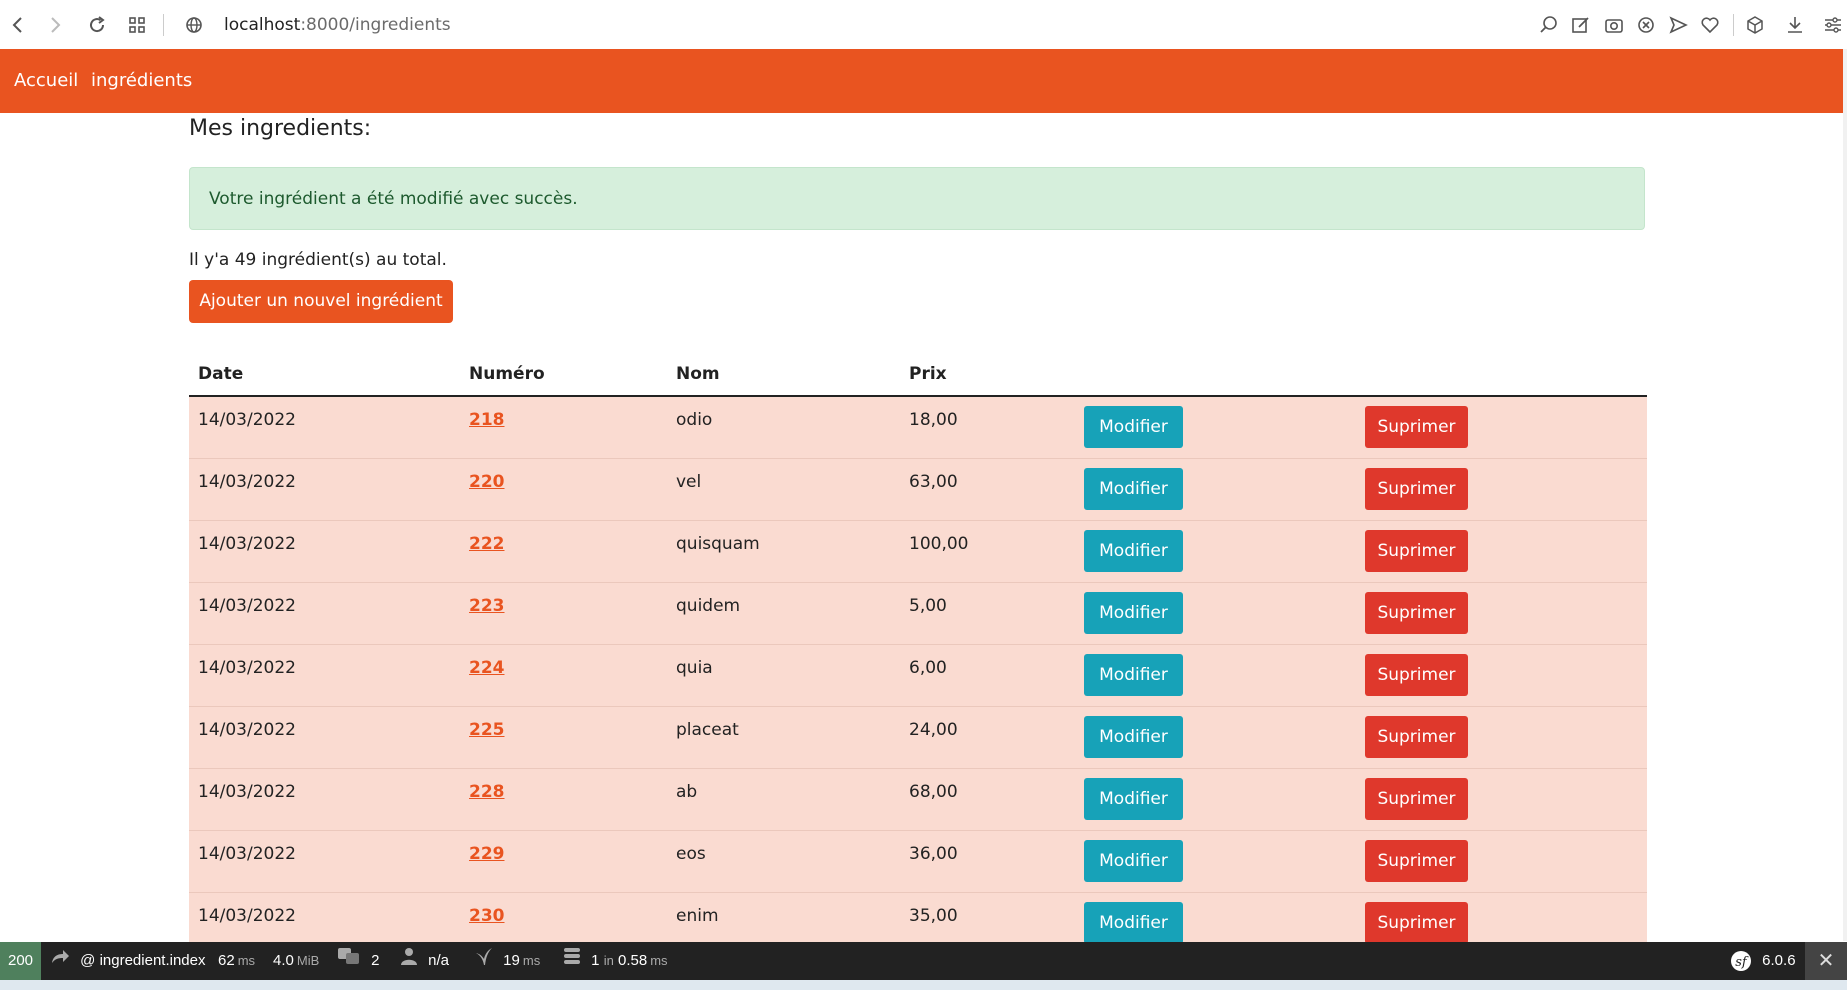 Image resolution: width=1847 pixels, height=990 pixels. Describe the element at coordinates (928, 668) in the screenshot. I see `cell-prix: 6,00` at that location.